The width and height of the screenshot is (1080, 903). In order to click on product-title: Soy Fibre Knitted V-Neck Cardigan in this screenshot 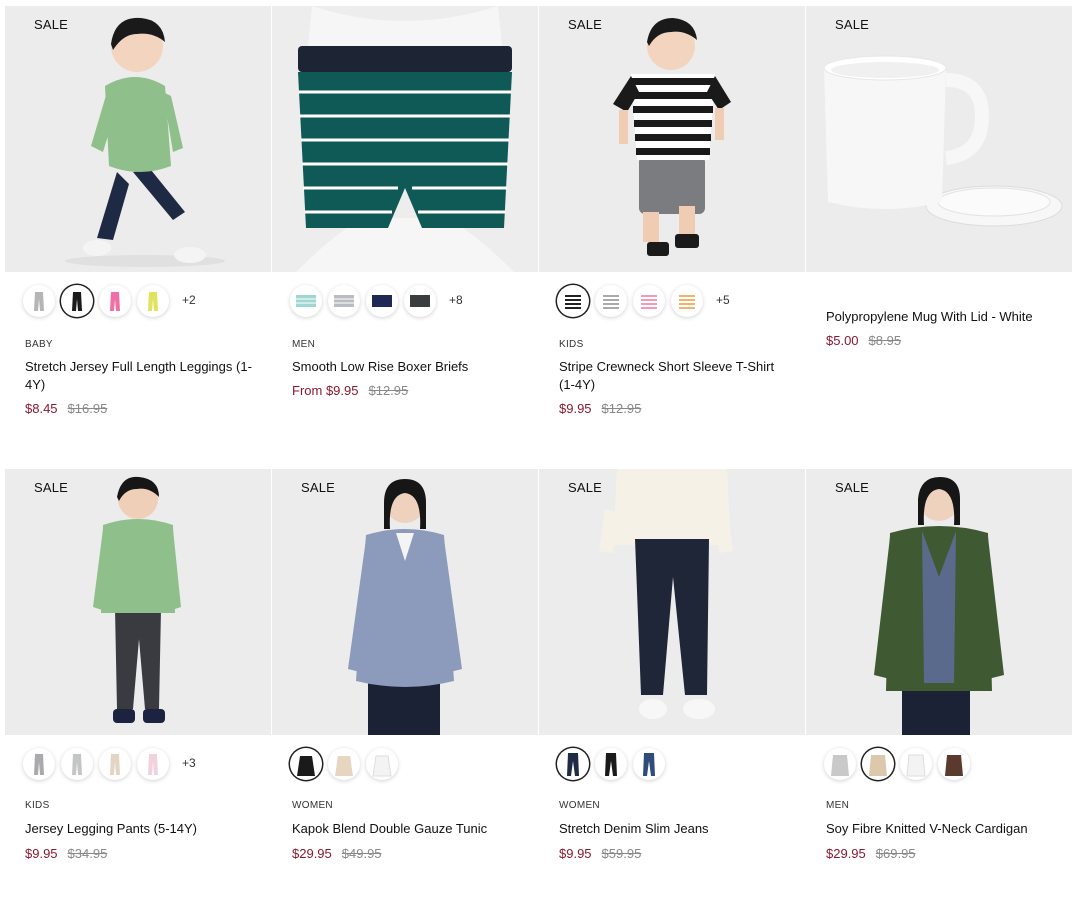, I will do `click(942, 829)`.